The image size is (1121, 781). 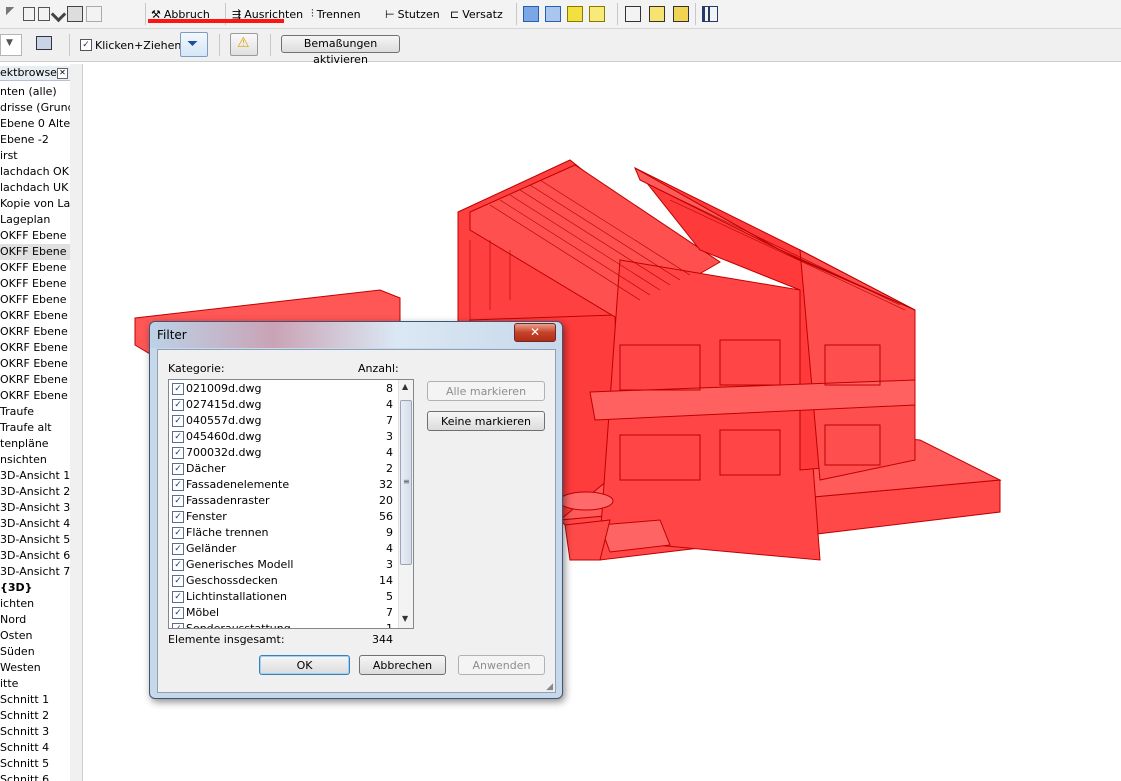 I want to click on category-row: ✓ 027415d.dwg 4, so click(x=283, y=405).